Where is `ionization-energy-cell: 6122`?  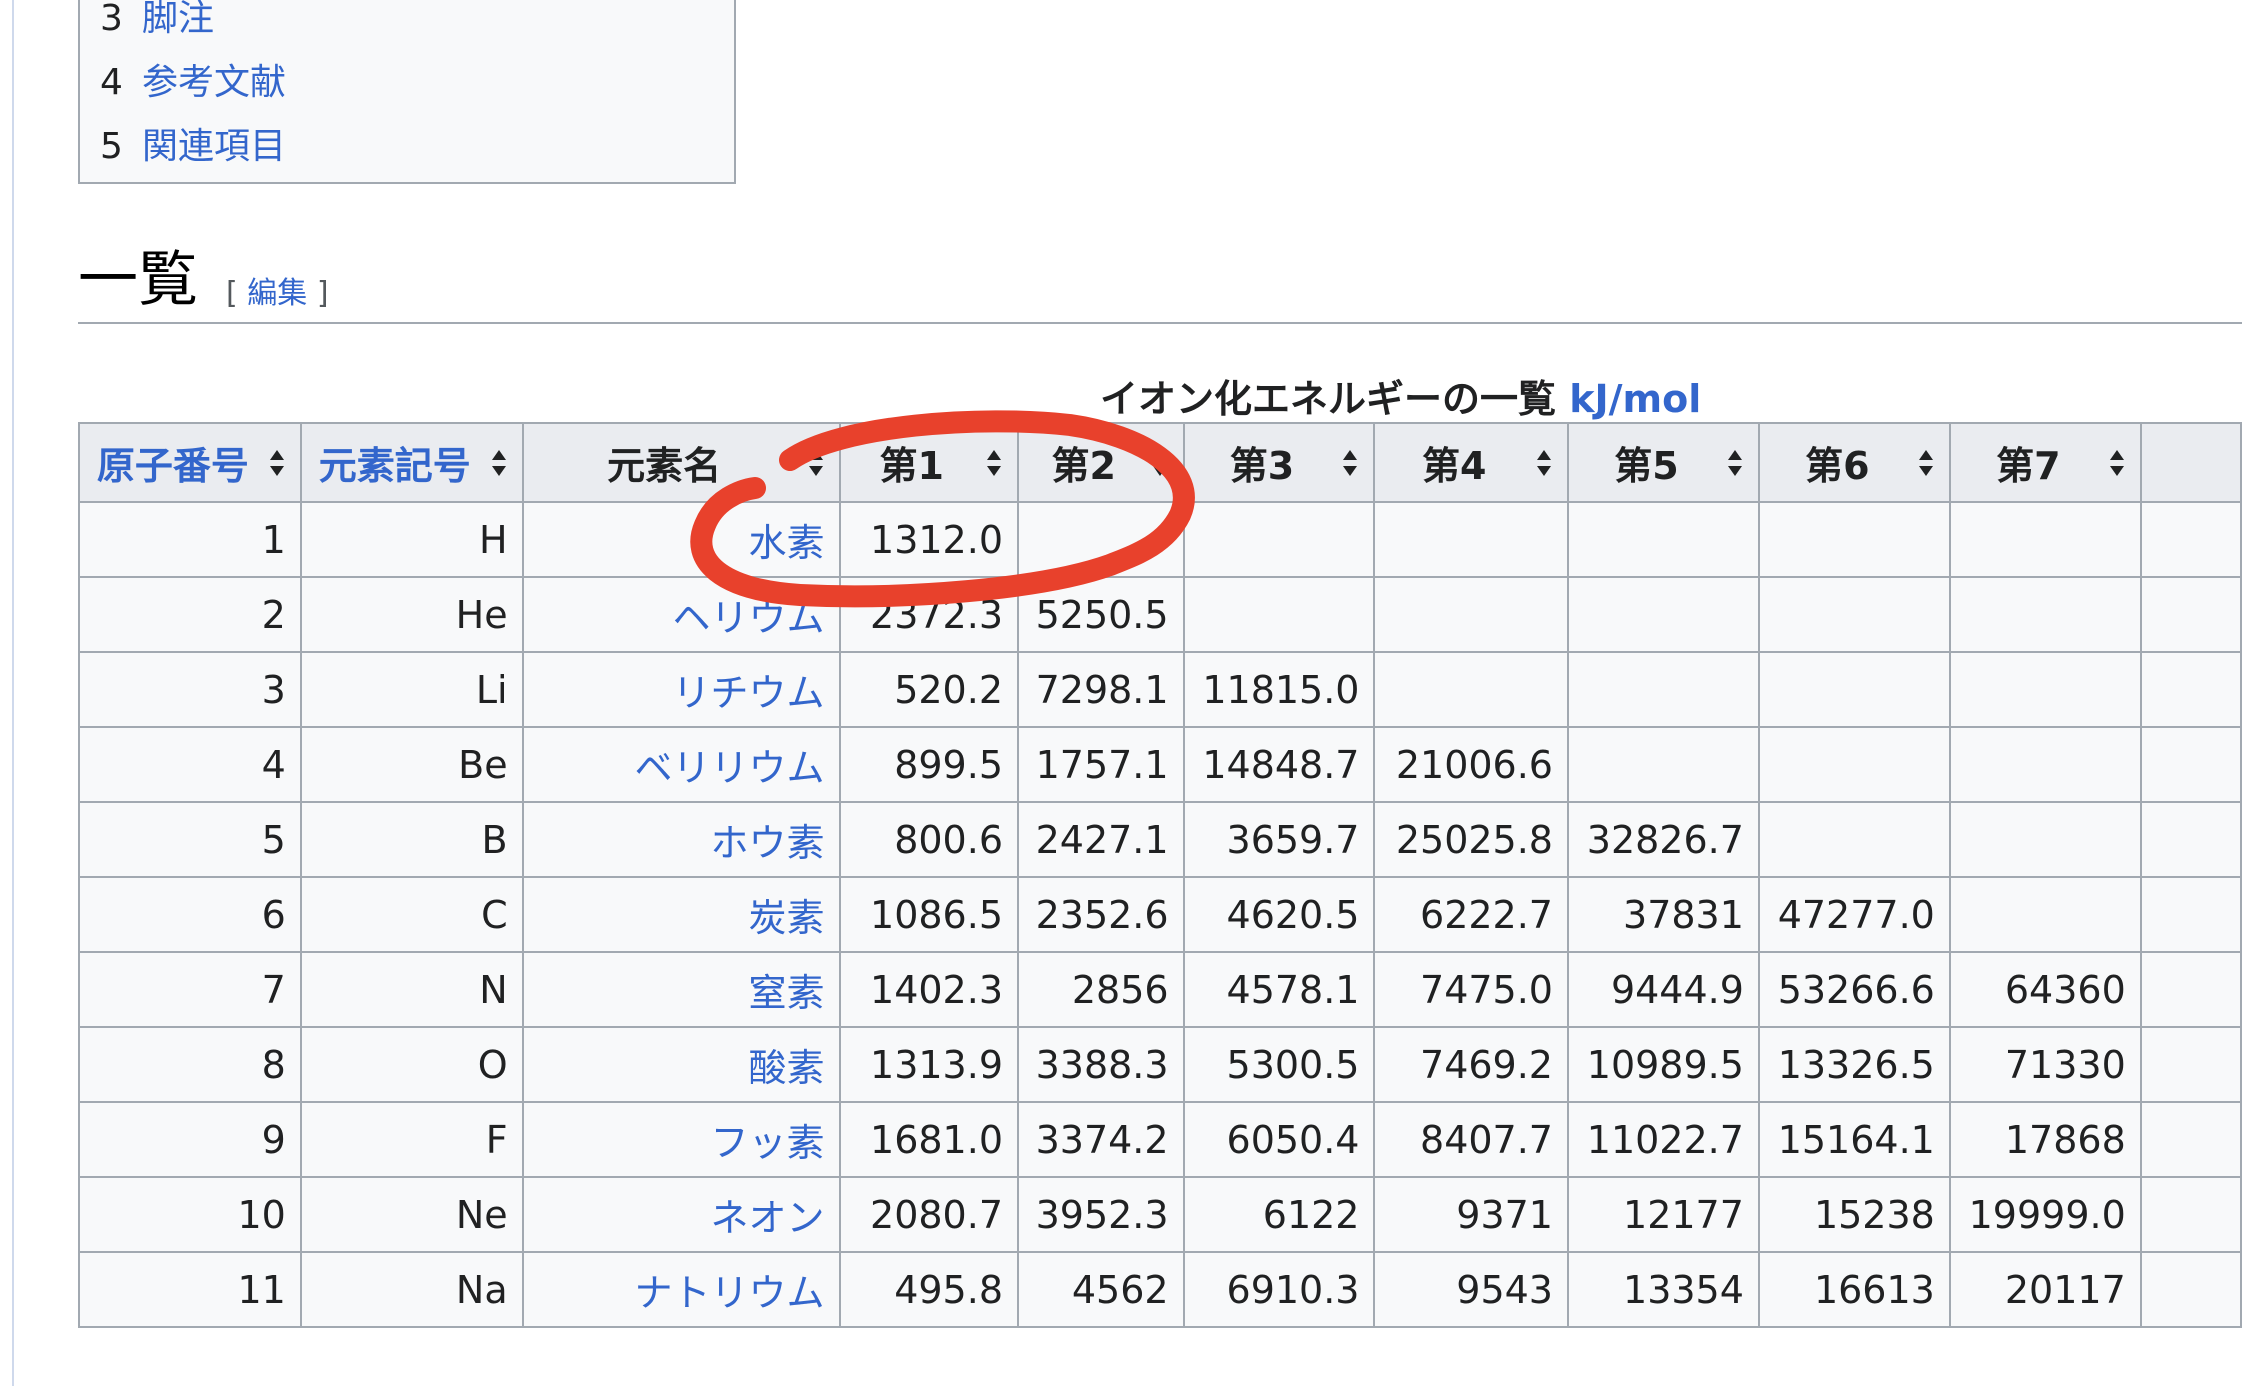 ionization-energy-cell: 6122 is located at coordinates (1279, 1214).